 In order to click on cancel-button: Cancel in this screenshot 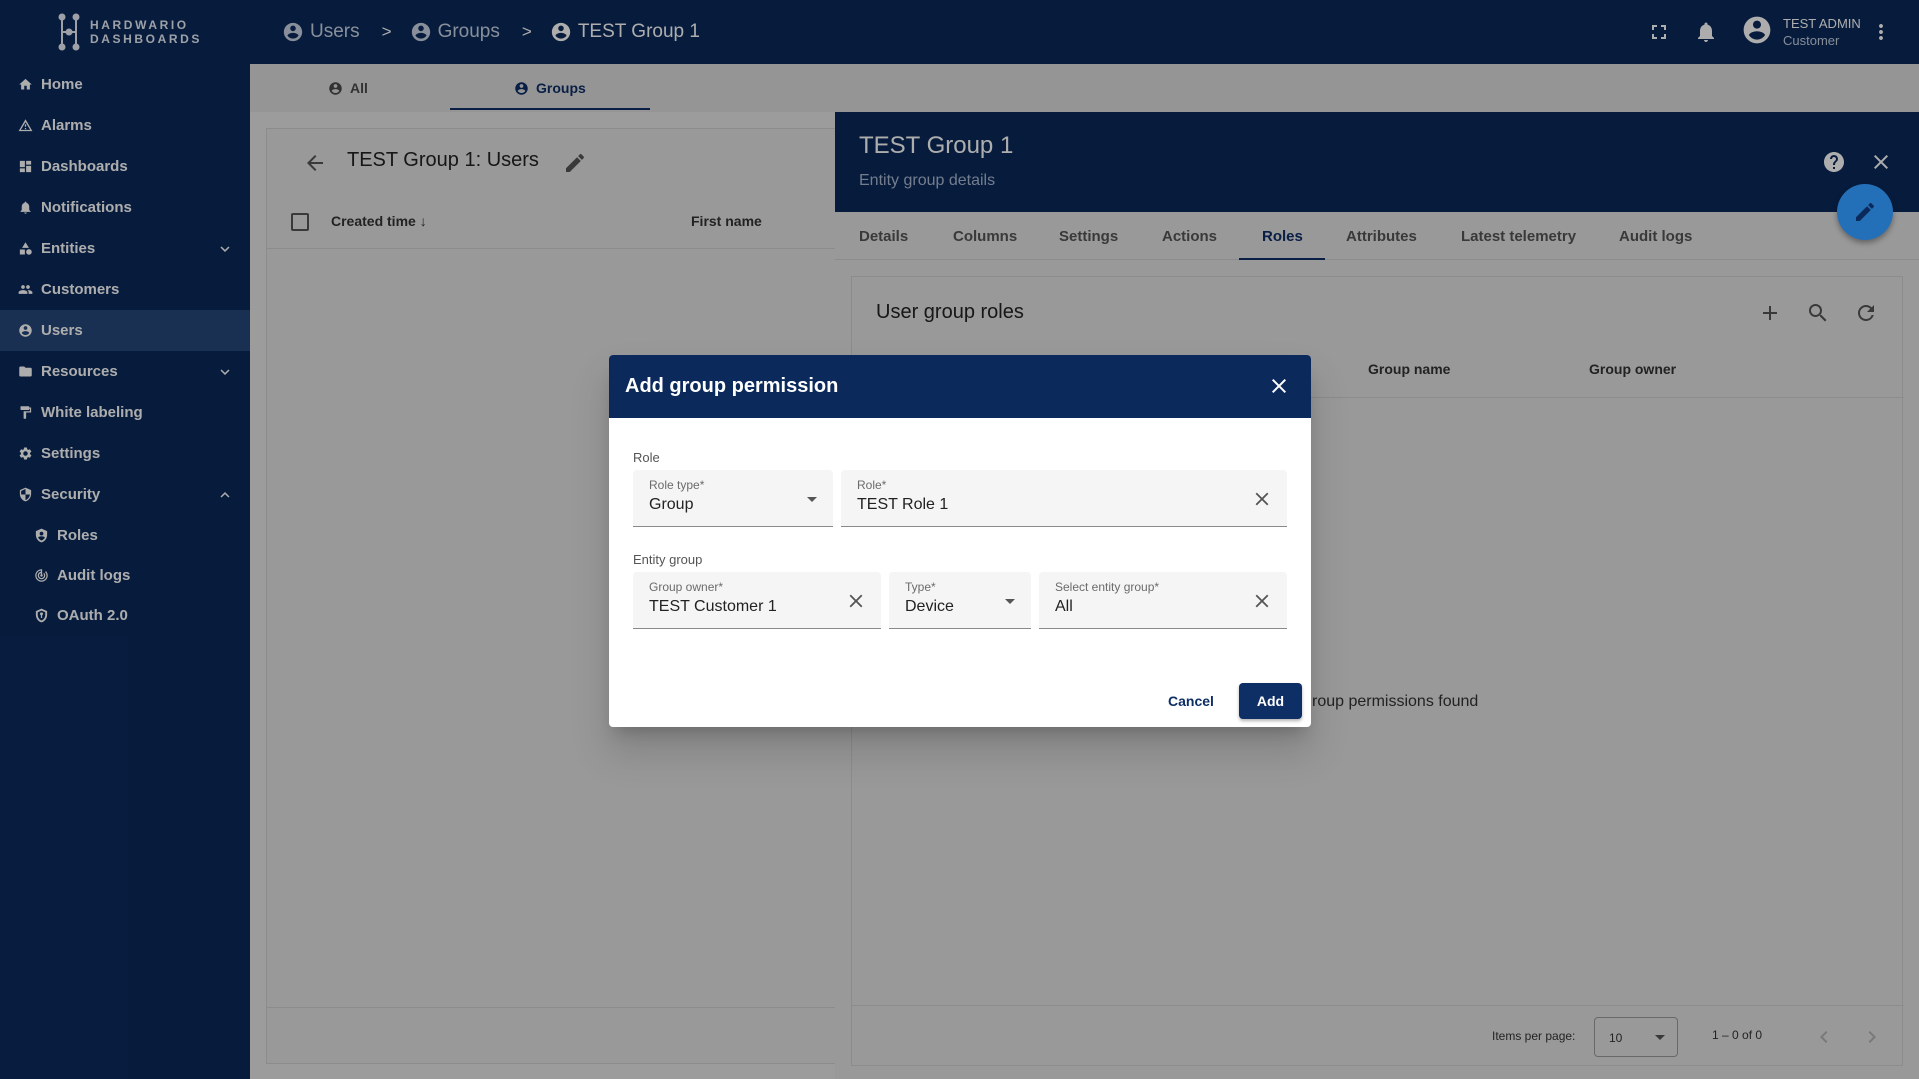, I will do `click(1191, 701)`.